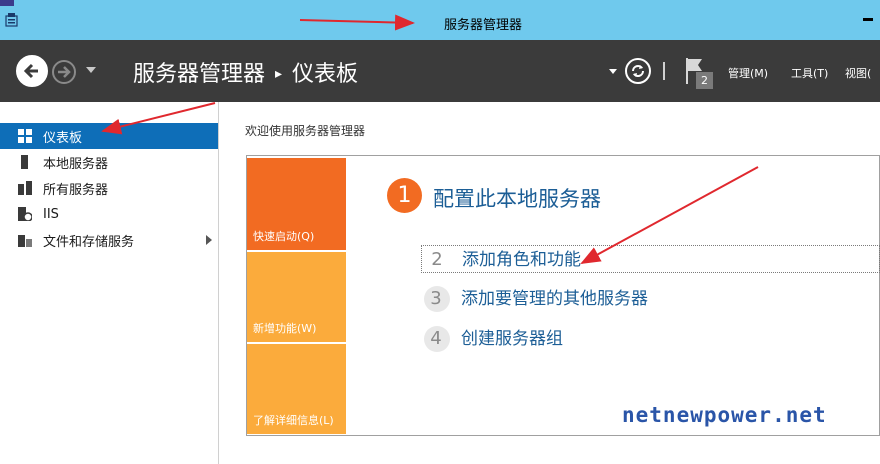  What do you see at coordinates (7, 3) in the screenshot?
I see `window-corner-decoration` at bounding box center [7, 3].